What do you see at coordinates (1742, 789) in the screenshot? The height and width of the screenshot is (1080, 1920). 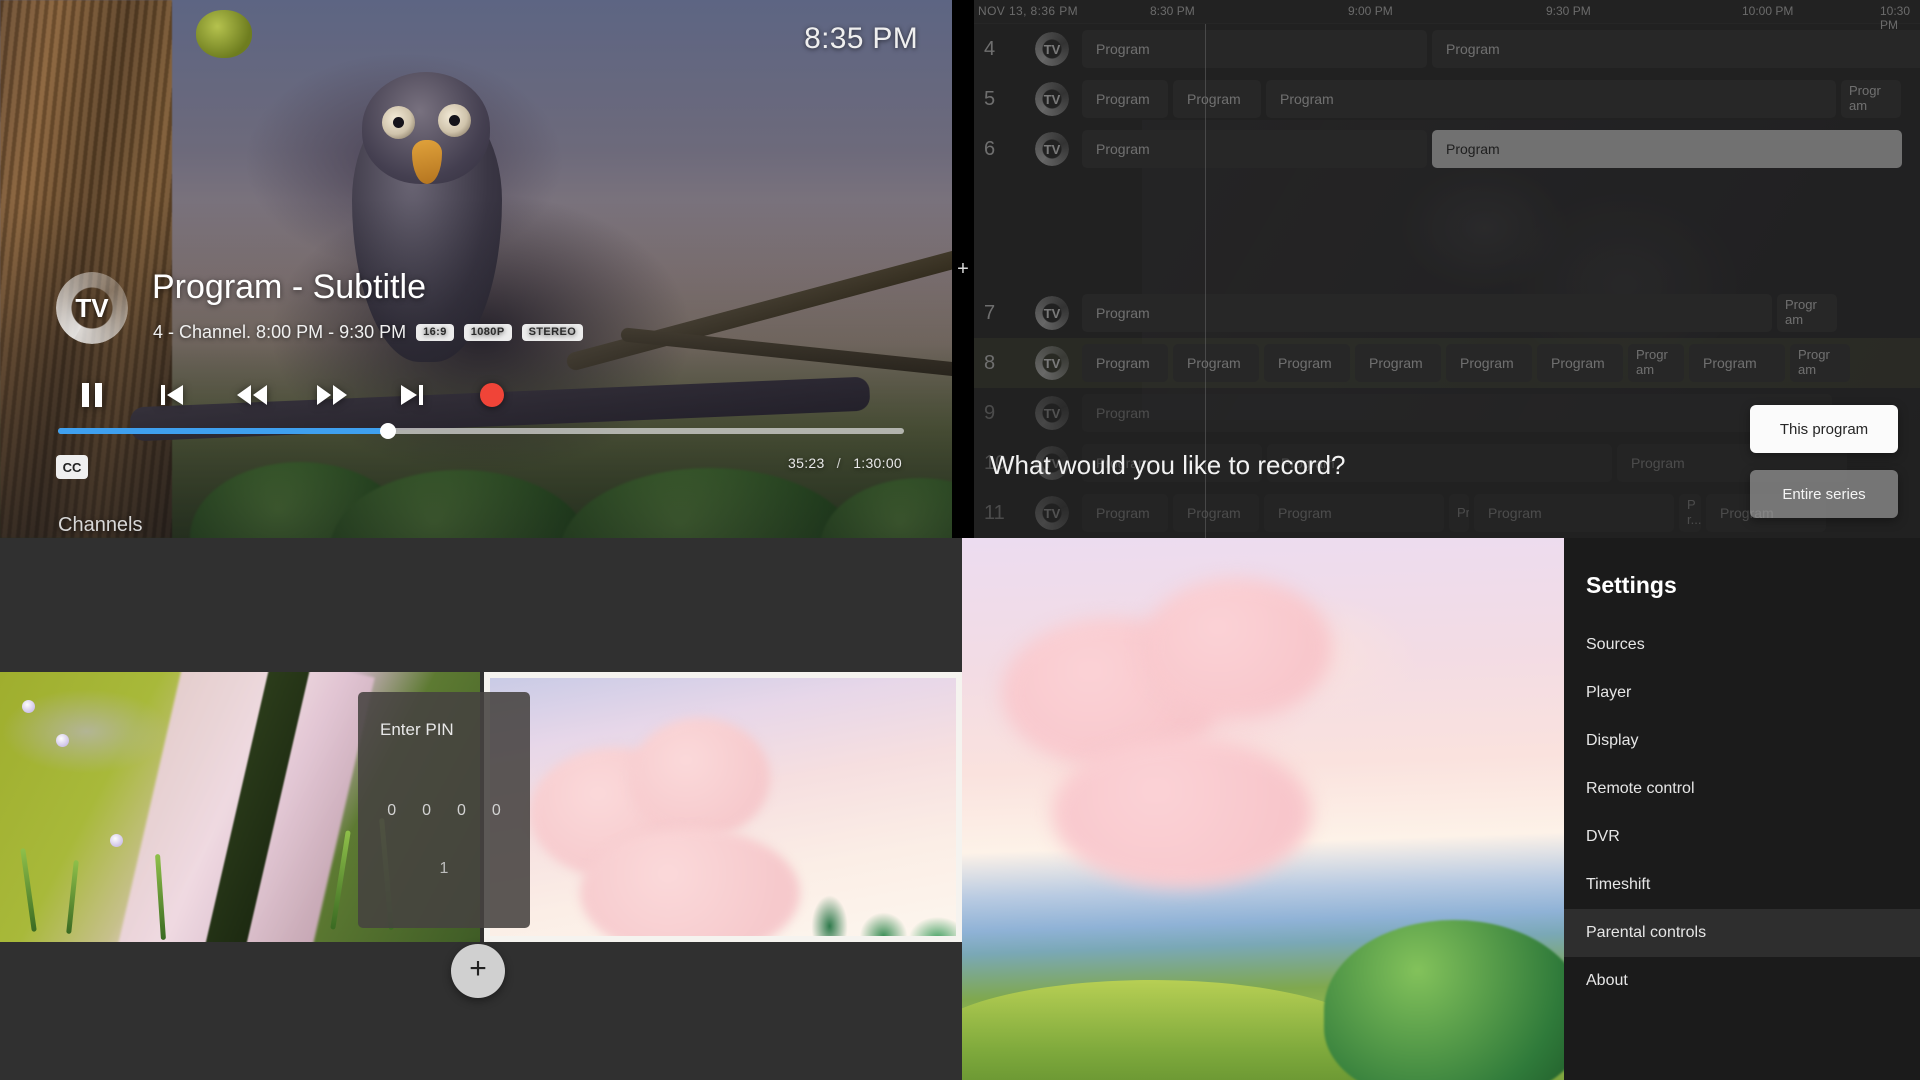 I see `settings-item-remote-control: Remote control` at bounding box center [1742, 789].